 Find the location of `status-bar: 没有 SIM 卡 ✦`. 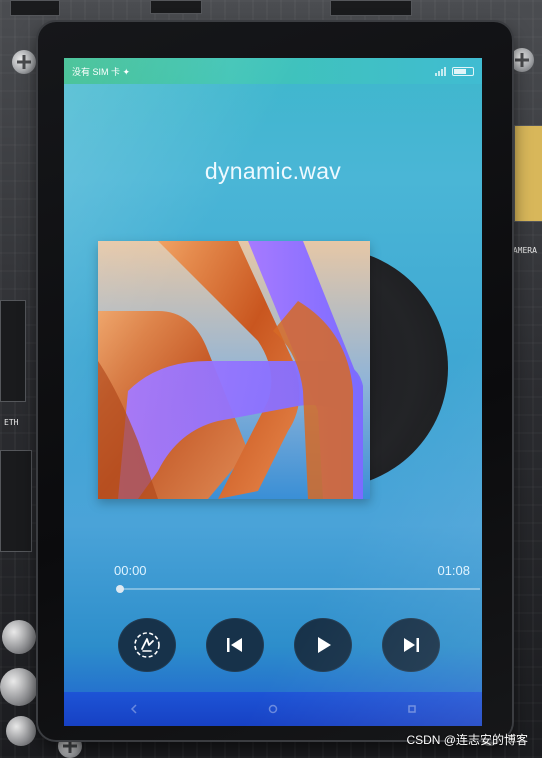

status-bar: 没有 SIM 卡 ✦ is located at coordinates (273, 71).